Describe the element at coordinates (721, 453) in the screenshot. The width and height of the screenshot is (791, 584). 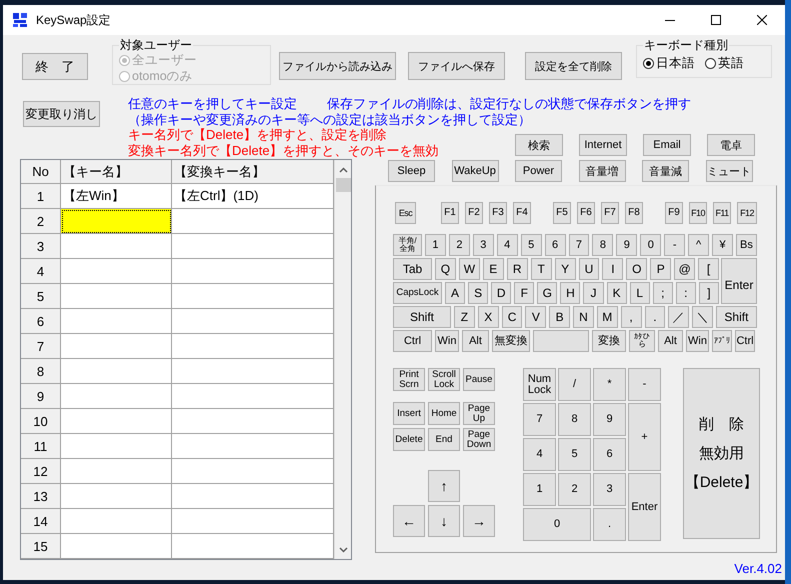
I see `delete-disable-button: 削 除 無効用 【Delete】` at that location.